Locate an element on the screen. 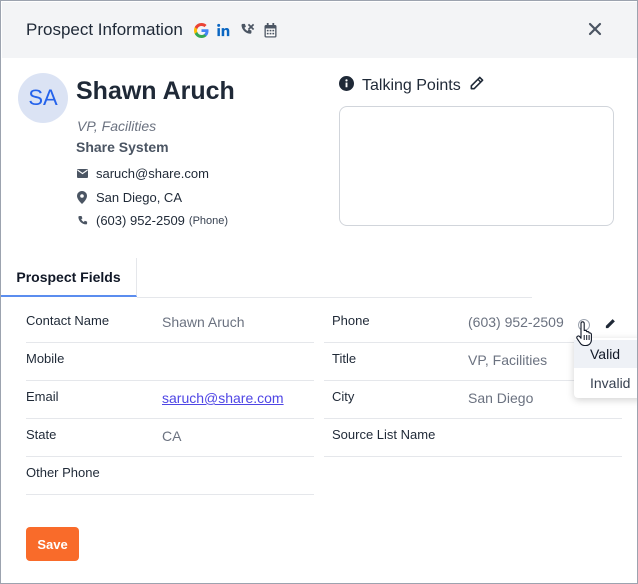 Image resolution: width=638 pixels, height=584 pixels. field-other-phone: Other Phone is located at coordinates (170, 476).